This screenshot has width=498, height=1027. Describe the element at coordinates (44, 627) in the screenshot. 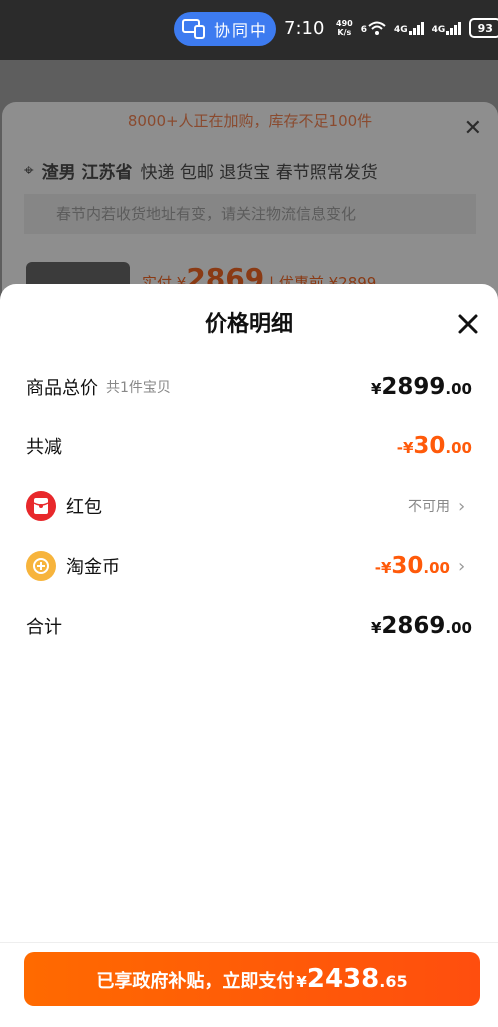

I see `row-label: 合计` at that location.